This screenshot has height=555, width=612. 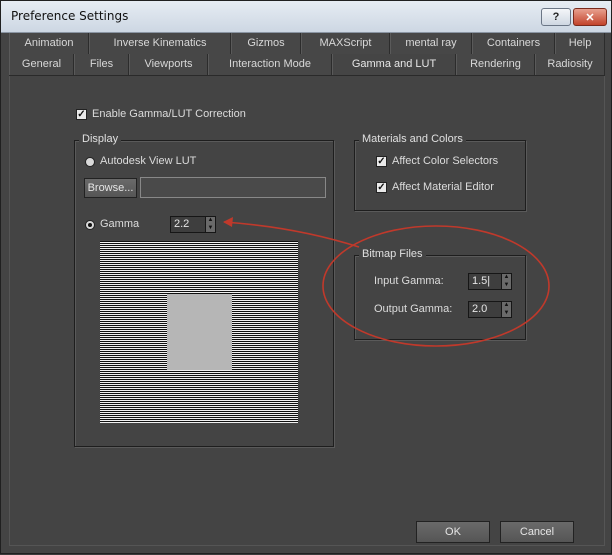 I want to click on tab-help: Help, so click(x=580, y=43).